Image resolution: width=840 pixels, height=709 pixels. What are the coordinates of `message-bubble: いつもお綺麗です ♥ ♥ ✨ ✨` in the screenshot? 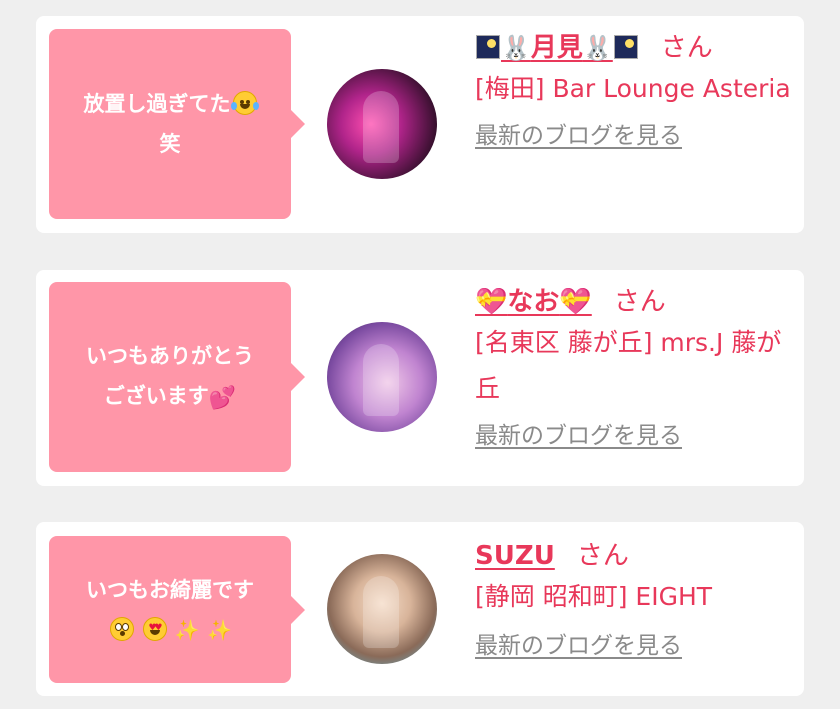 It's located at (177, 609).